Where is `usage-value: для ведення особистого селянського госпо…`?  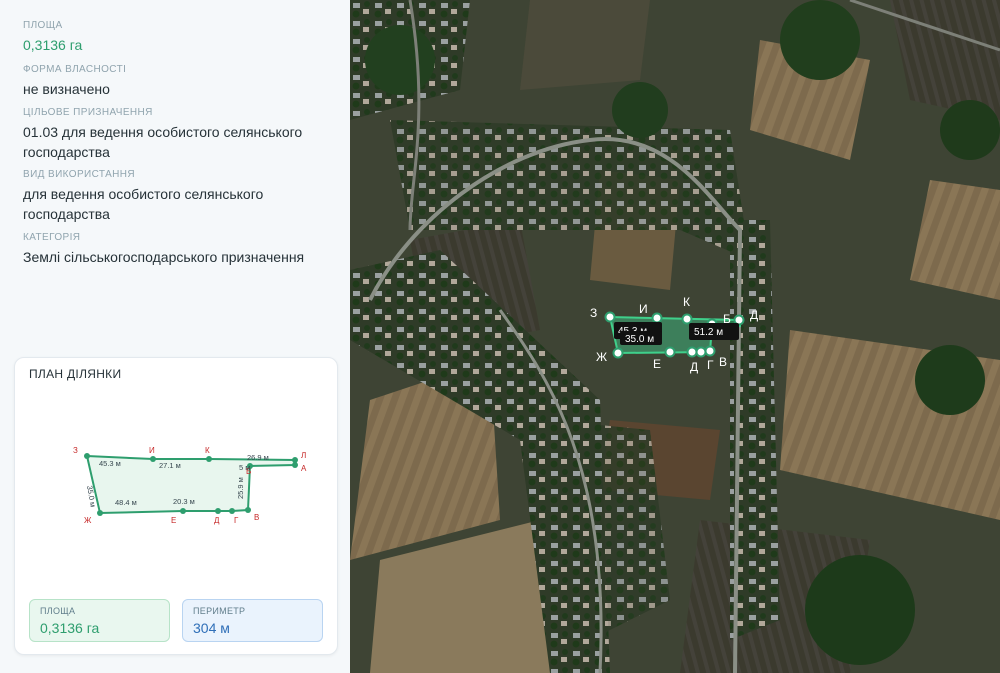
usage-value: для ведення особистого селянського госпо… is located at coordinates (143, 204).